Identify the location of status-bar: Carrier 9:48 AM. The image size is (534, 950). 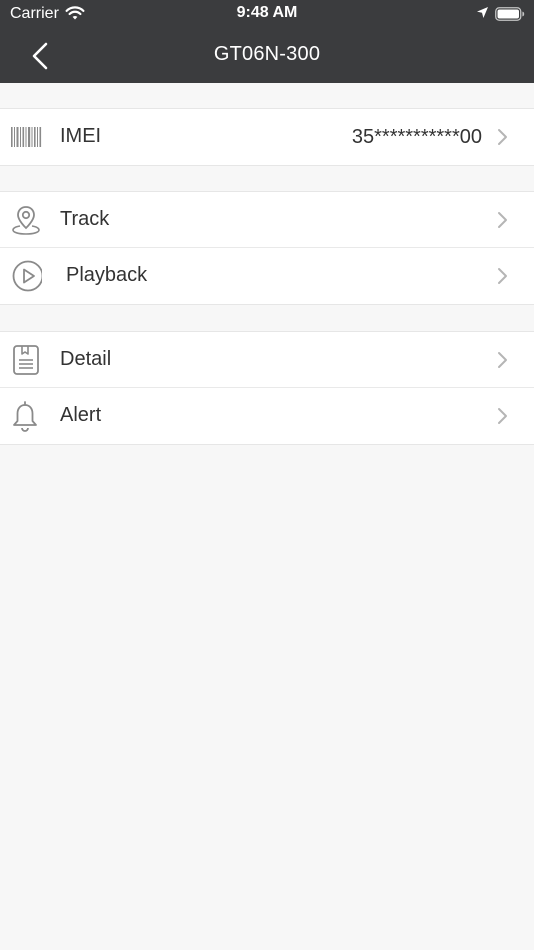
(267, 14).